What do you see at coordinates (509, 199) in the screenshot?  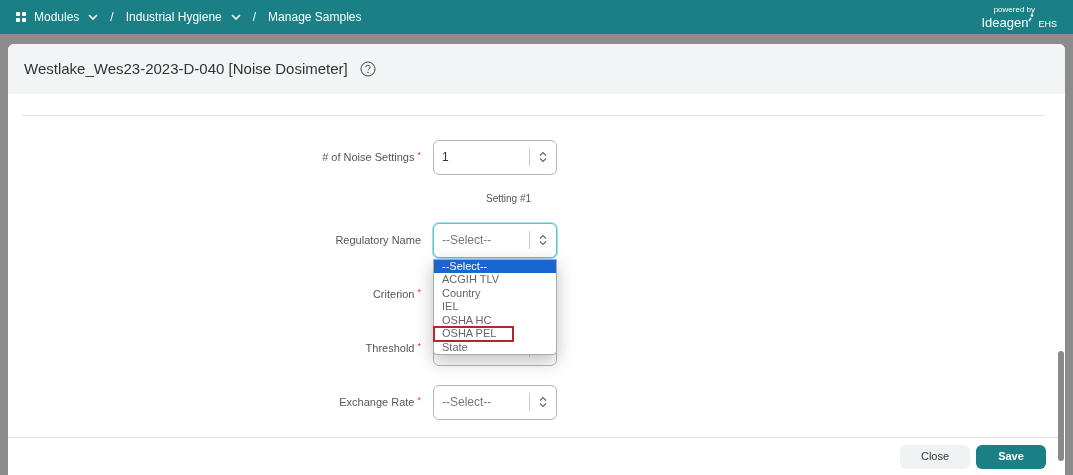 I see `section-heading: Setting #1` at bounding box center [509, 199].